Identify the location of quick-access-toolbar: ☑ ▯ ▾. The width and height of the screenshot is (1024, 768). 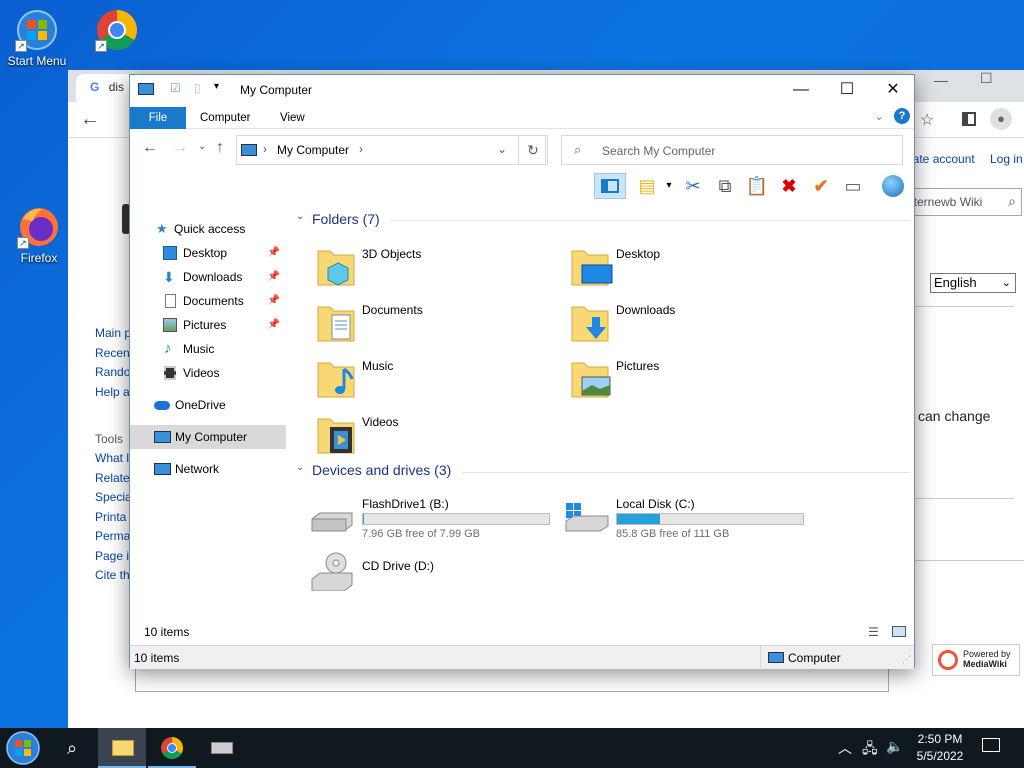
(195, 90).